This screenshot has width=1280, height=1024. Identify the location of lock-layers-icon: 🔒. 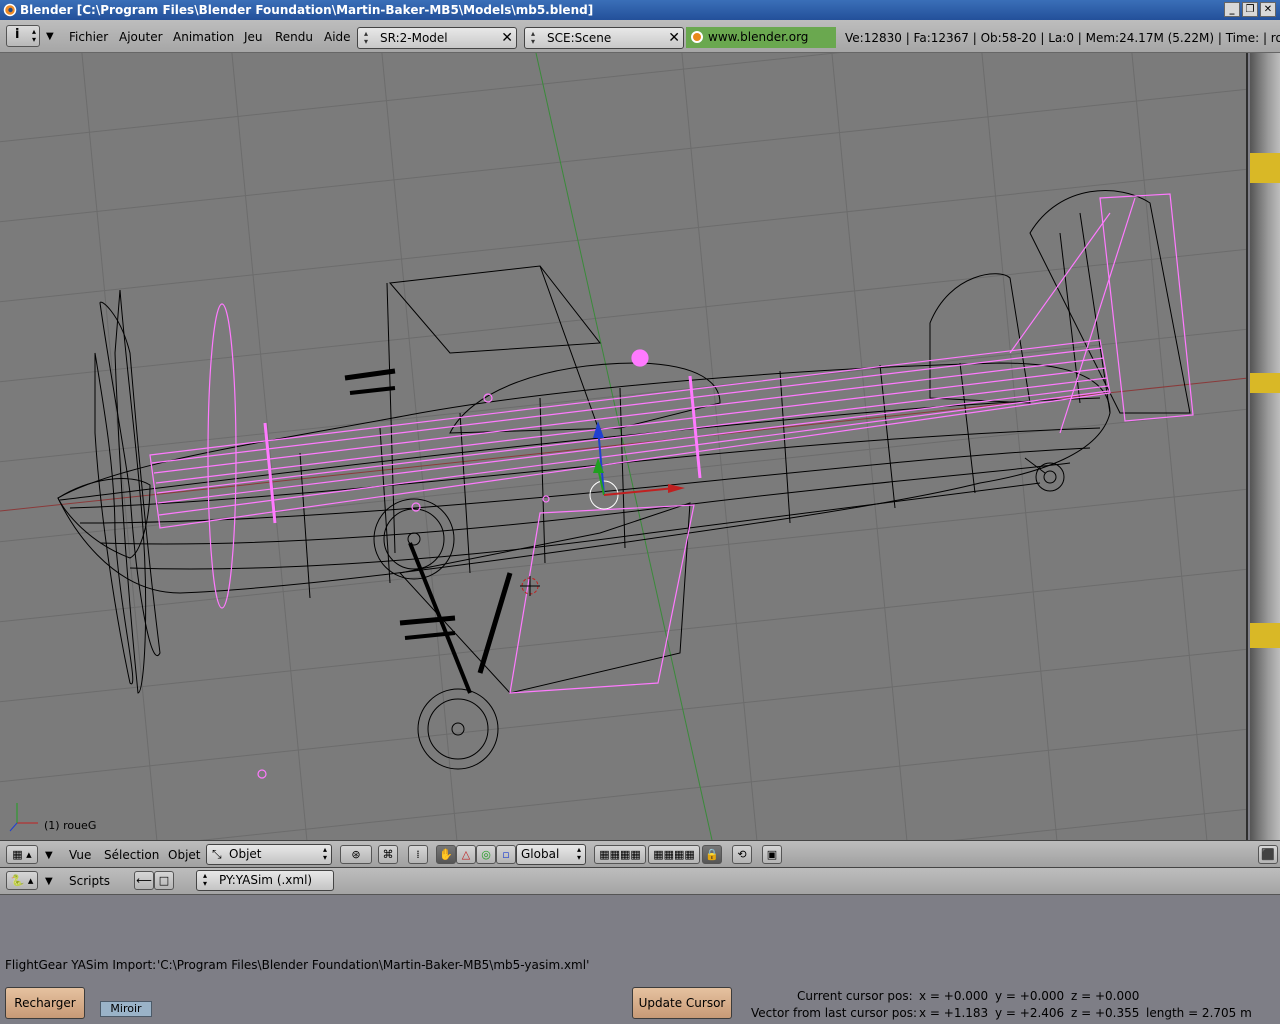
(712, 854).